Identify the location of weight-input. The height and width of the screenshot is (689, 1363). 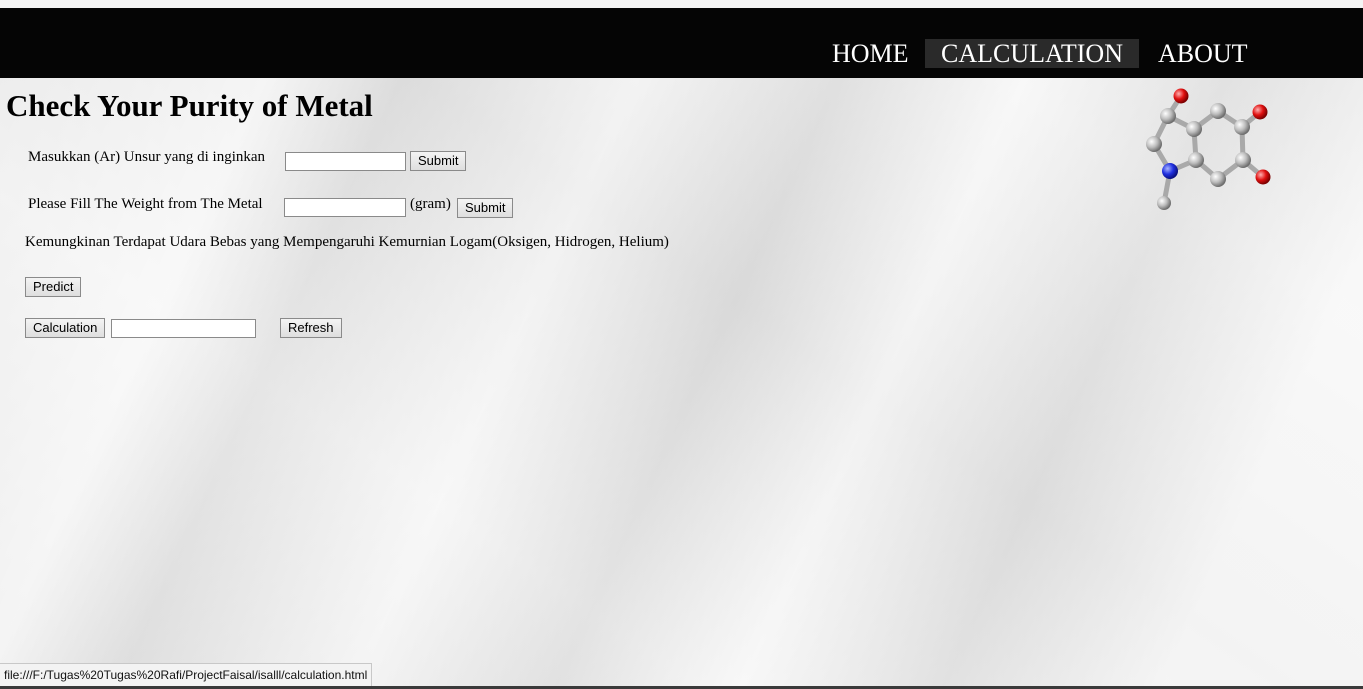
(345, 207).